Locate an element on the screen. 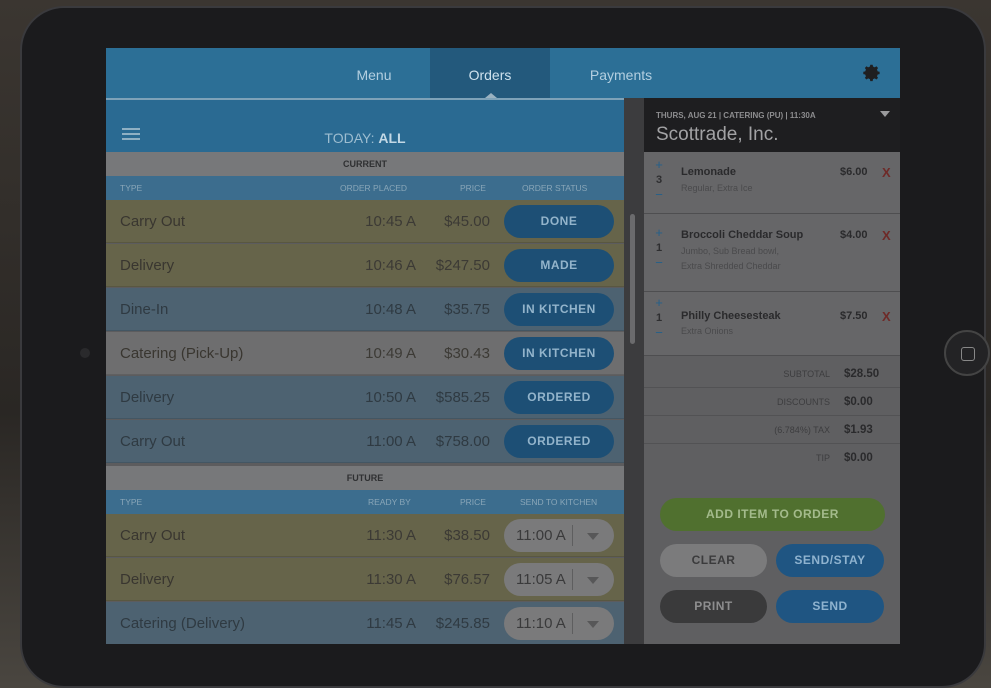 The height and width of the screenshot is (688, 991). order-type: Dine-In is located at coordinates (144, 309).